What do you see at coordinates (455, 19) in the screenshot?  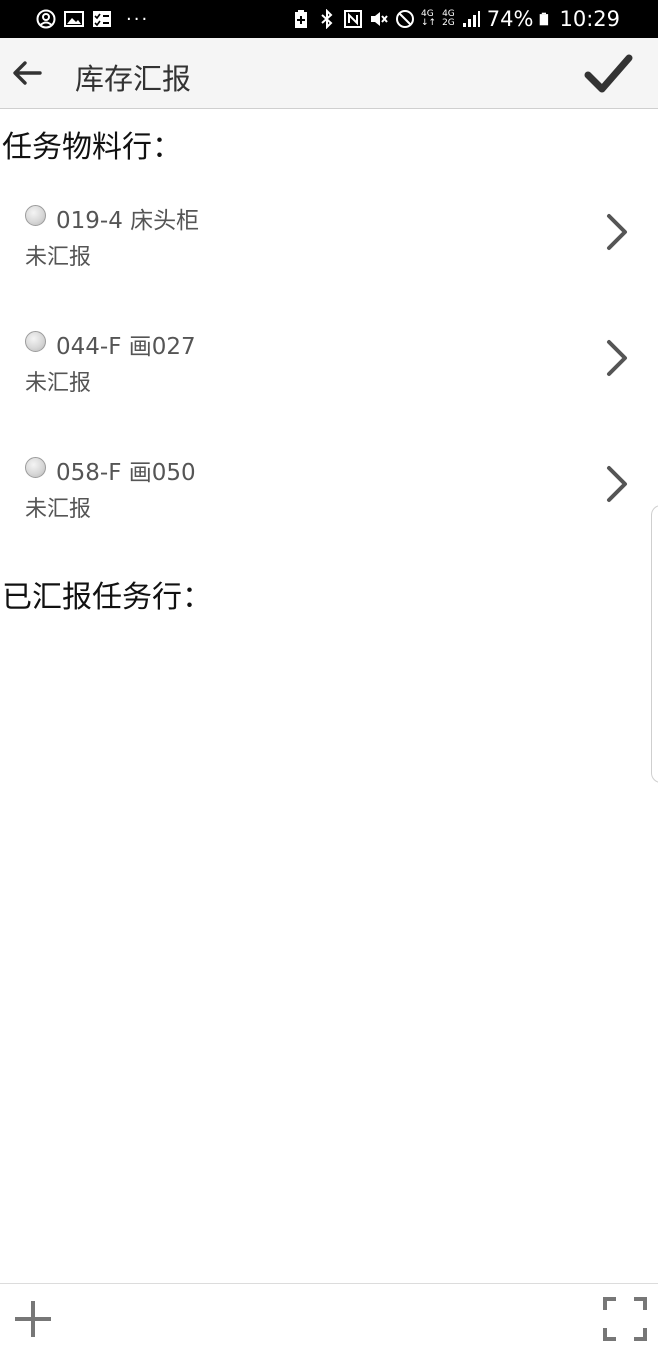 I see `status-bar-right: 4G ↓↑ 4G 2G 74% 10:29` at bounding box center [455, 19].